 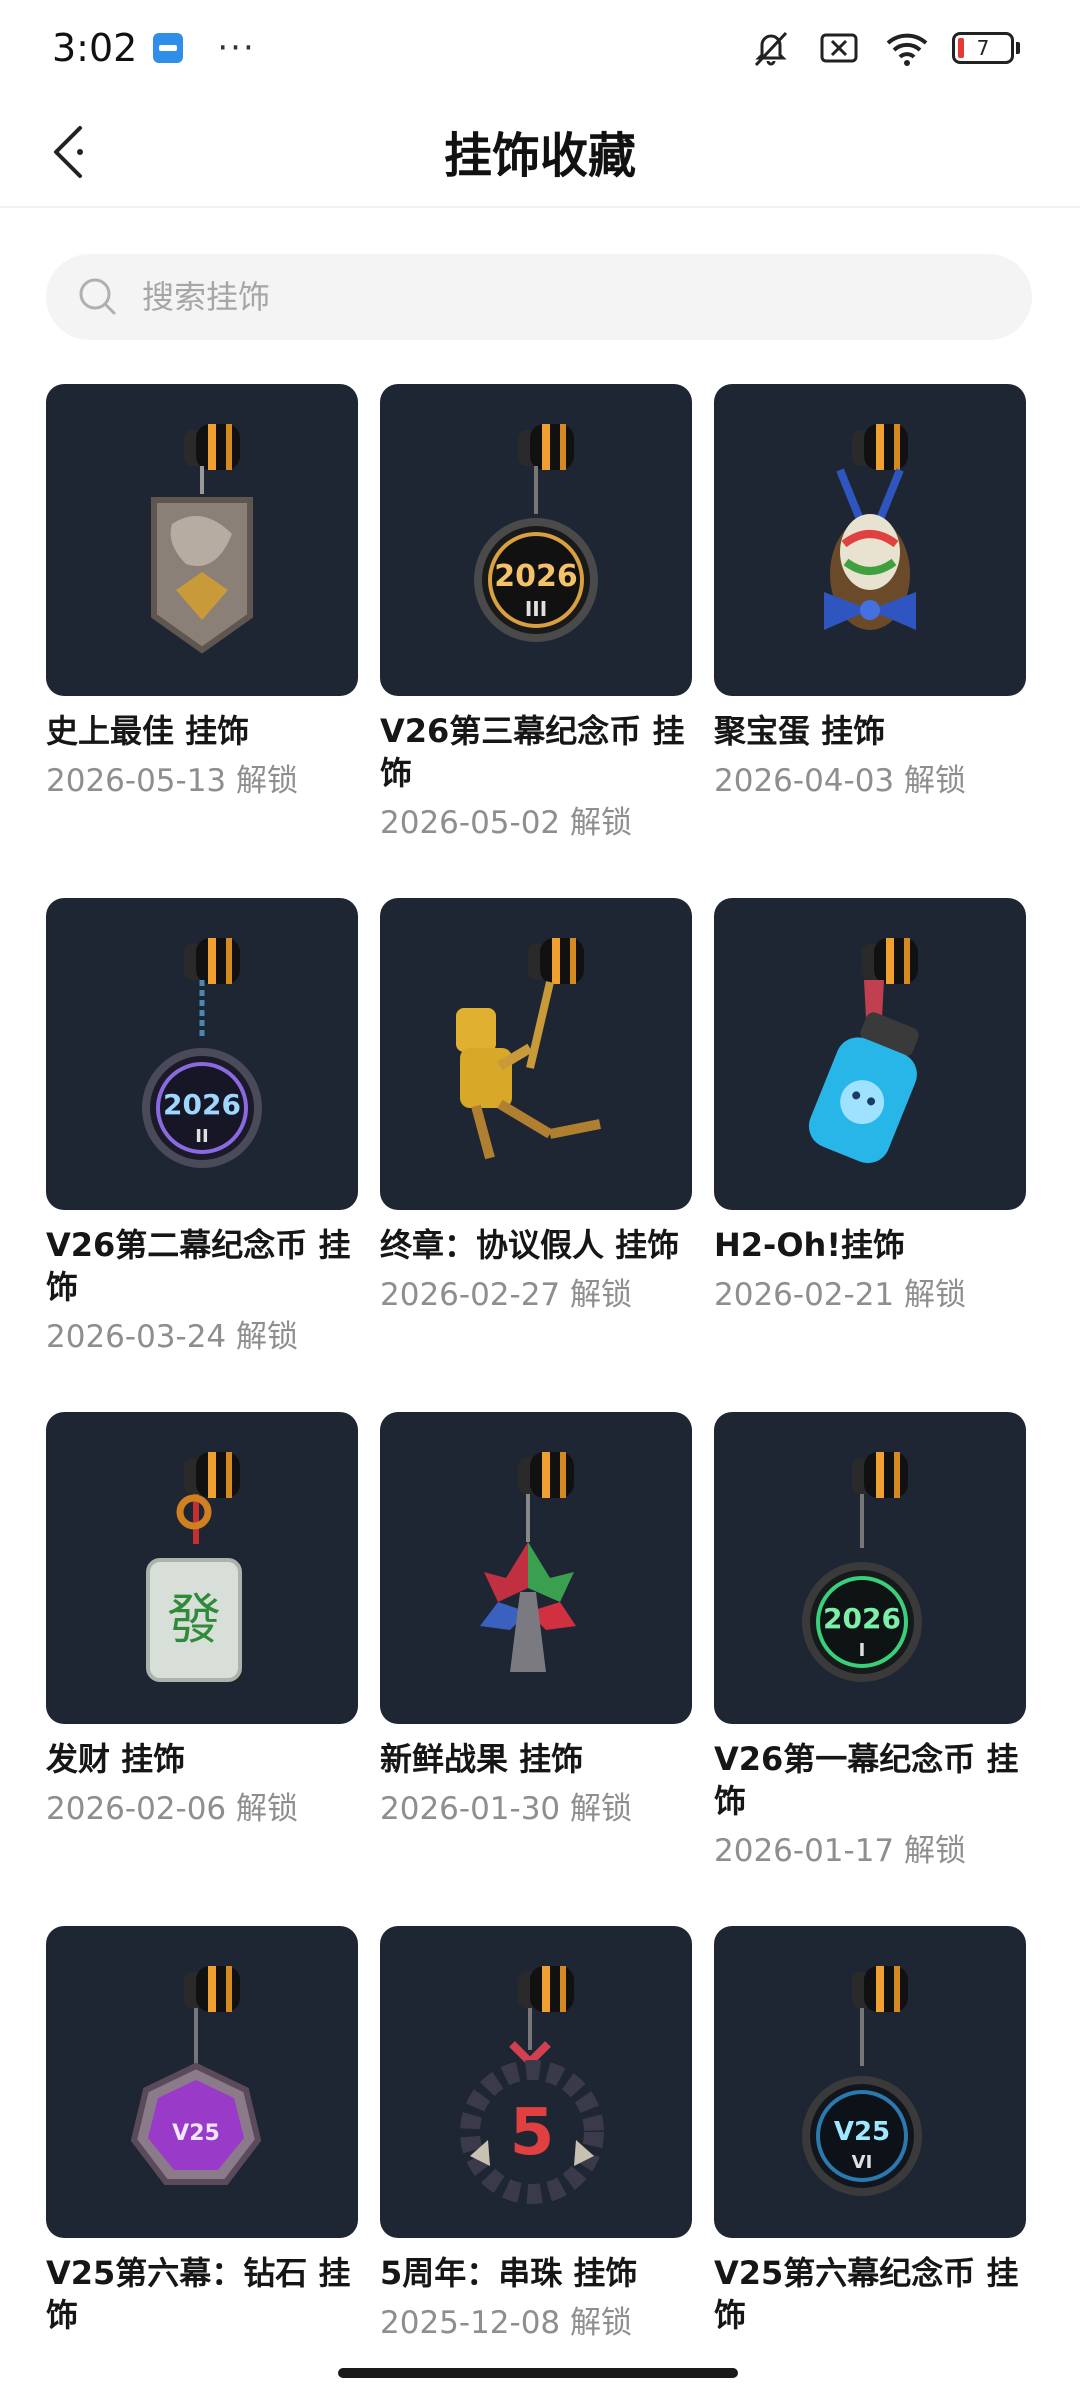 What do you see at coordinates (532, 2085) in the screenshot?
I see `bead-ring-charm-icon: 5` at bounding box center [532, 2085].